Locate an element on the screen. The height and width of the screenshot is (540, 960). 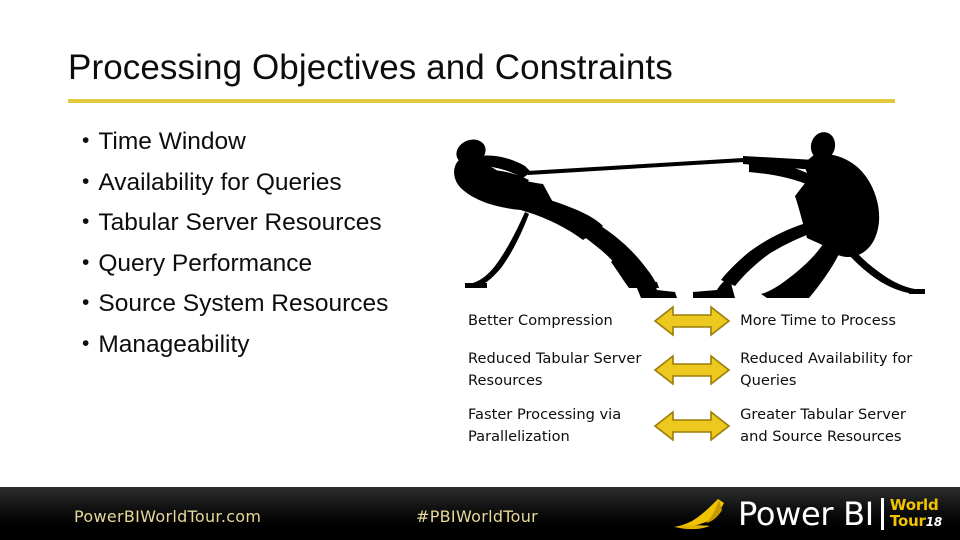
power-bi-sail-icon is located at coordinates (702, 514).